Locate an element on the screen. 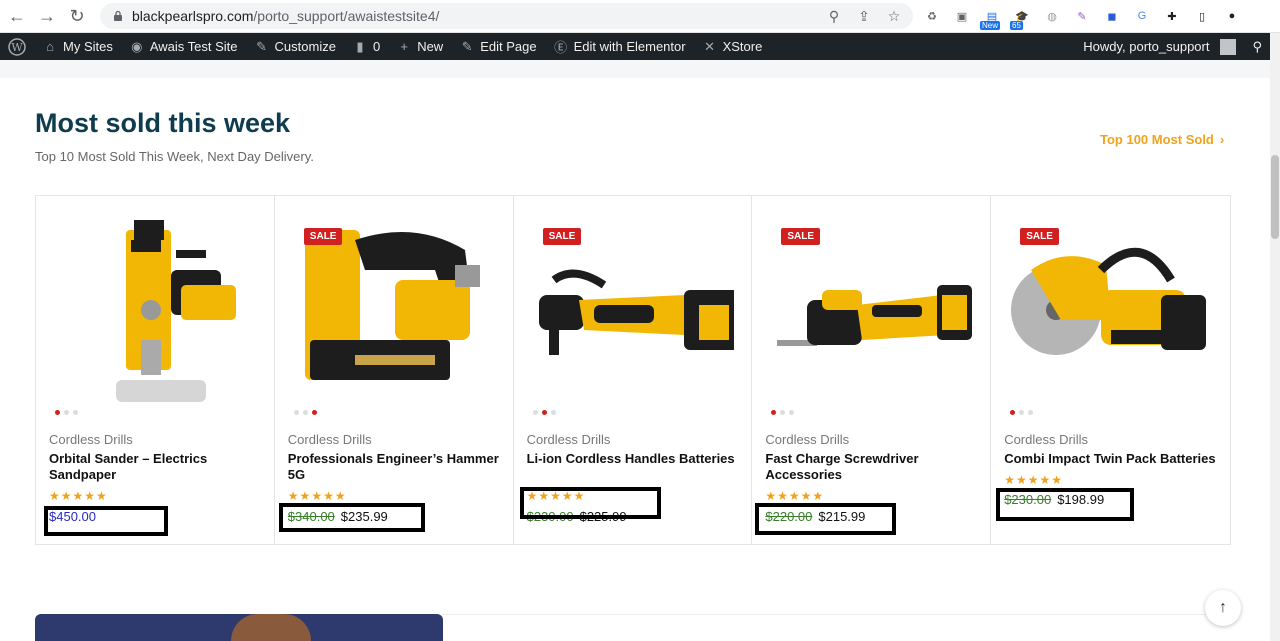 Image resolution: width=1280 pixels, height=641 pixels. globe-ext-icon: ◍ is located at coordinates (1052, 16).